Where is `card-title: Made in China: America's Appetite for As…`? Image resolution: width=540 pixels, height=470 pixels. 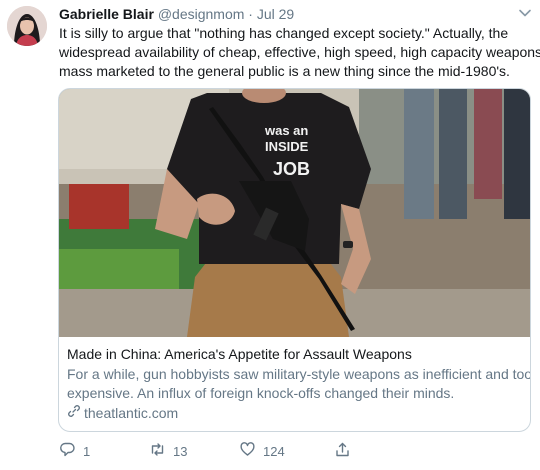
card-title: Made in China: America's Appetite for As… is located at coordinates (294, 354).